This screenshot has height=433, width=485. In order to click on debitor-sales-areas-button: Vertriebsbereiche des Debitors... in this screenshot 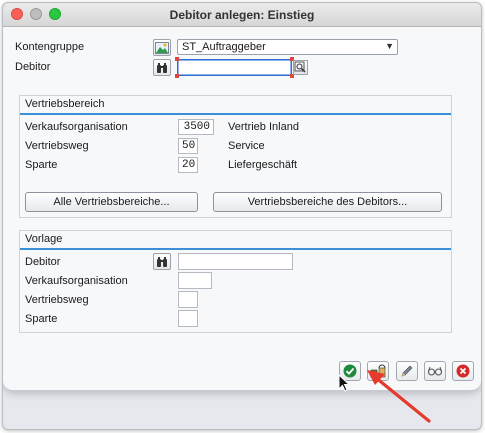, I will do `click(327, 202)`.